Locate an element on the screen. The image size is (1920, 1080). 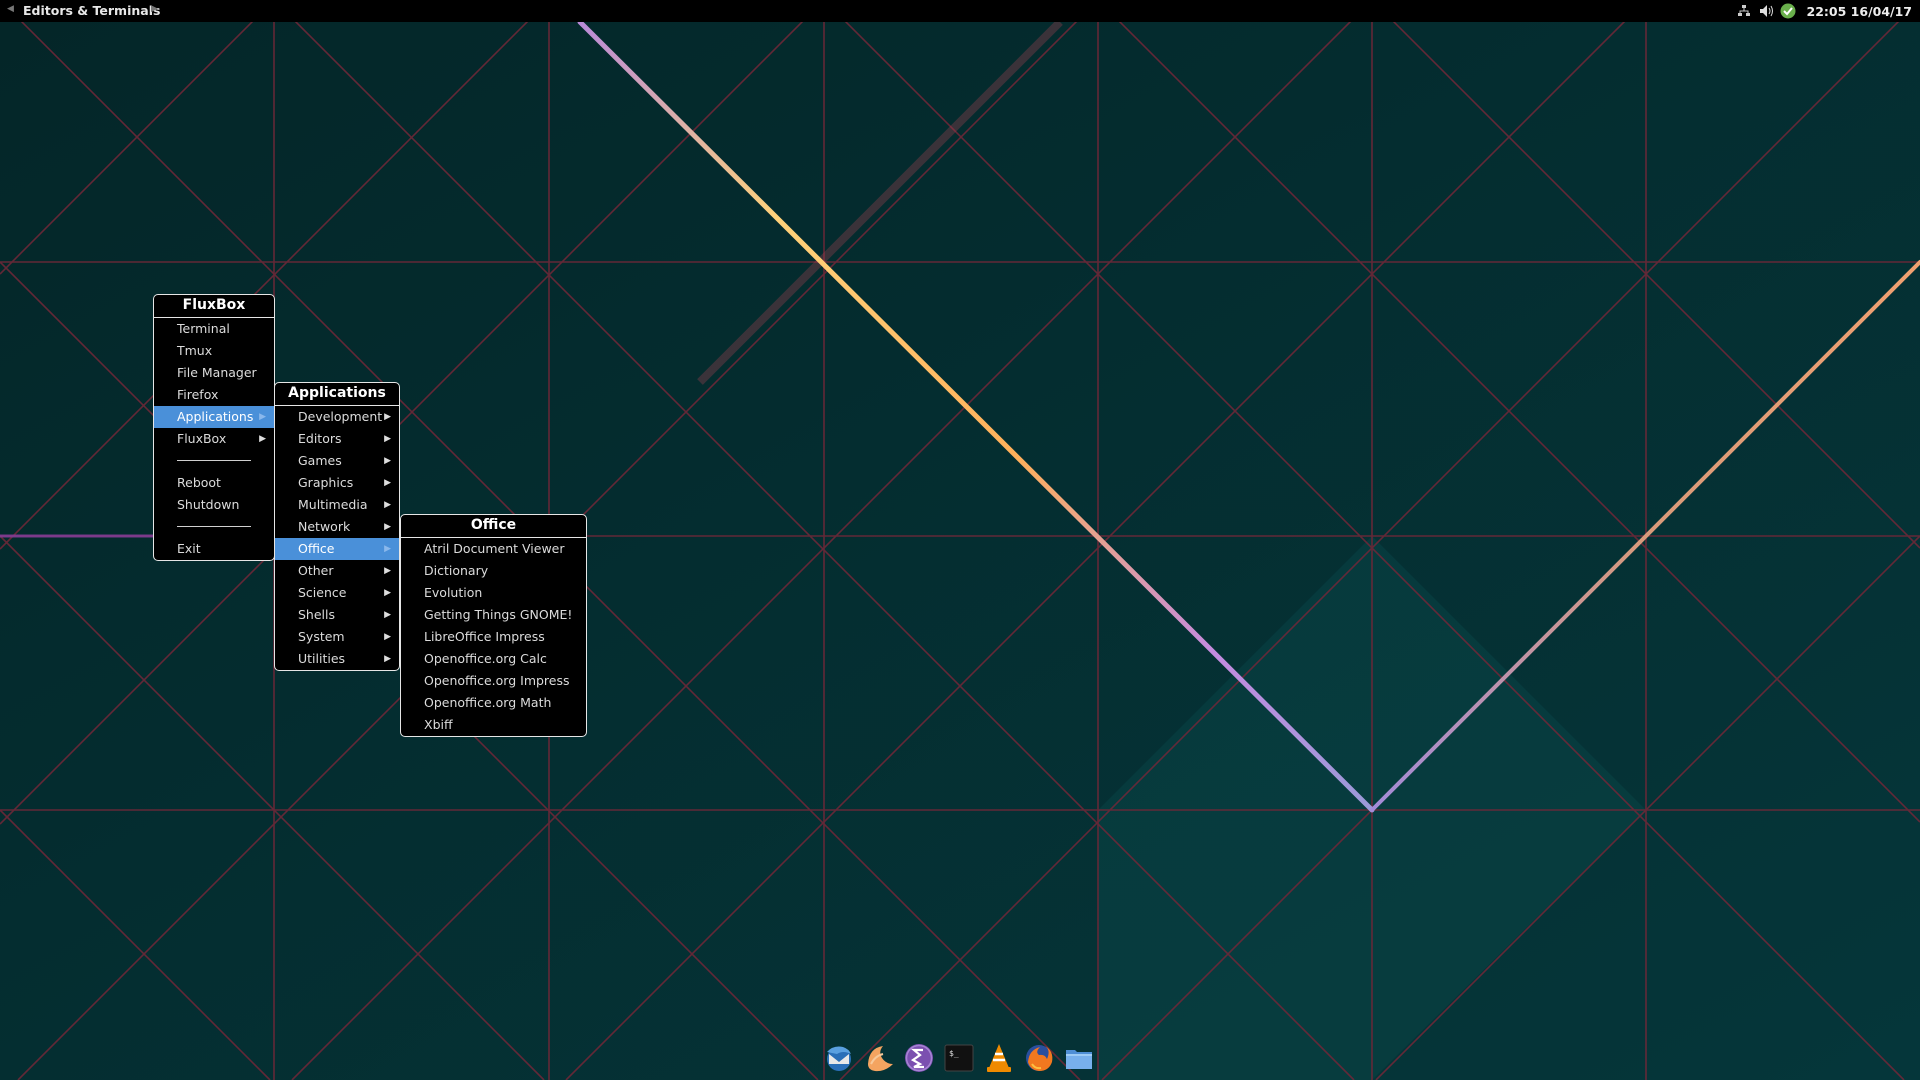
menu-item-terminal: Terminal is located at coordinates (214, 329).